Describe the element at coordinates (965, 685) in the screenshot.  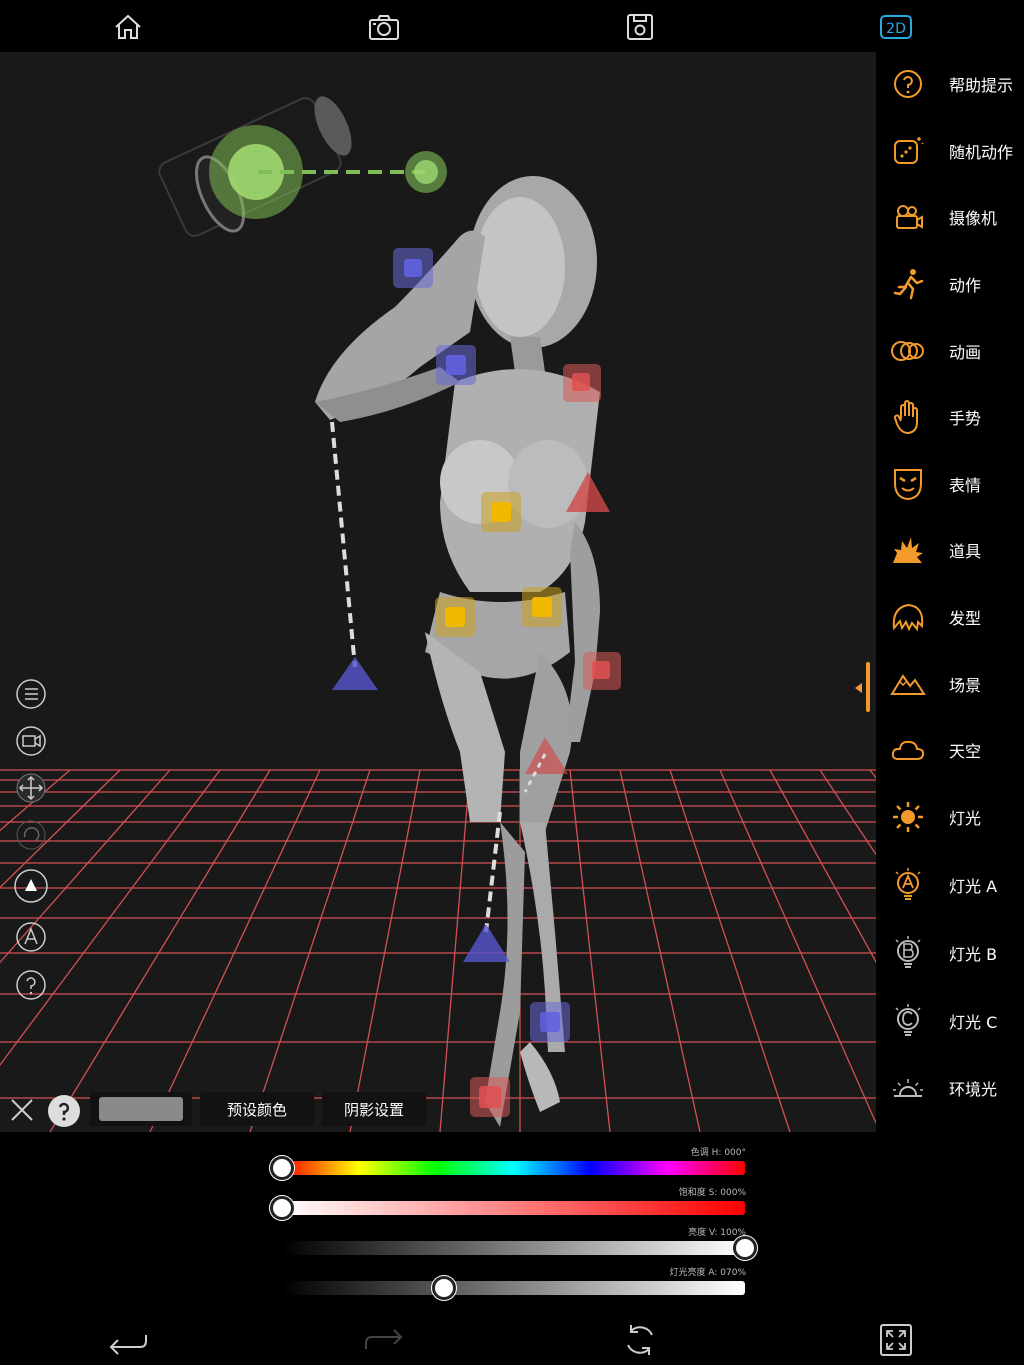
I see `sidebar-item-label: 场景` at that location.